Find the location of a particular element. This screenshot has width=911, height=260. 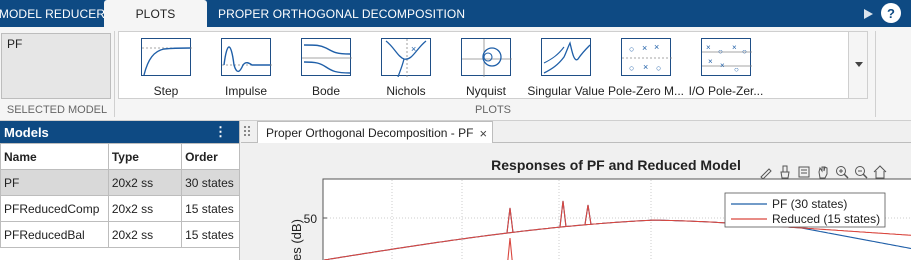

gallery-item-bode: Bode is located at coordinates (321, 66).